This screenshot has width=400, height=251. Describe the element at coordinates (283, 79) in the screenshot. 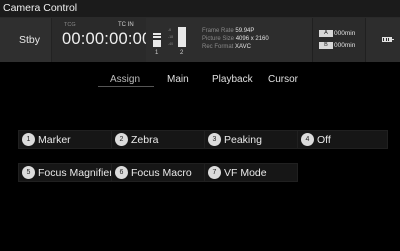

I see `tab-cursor: Cursor` at that location.